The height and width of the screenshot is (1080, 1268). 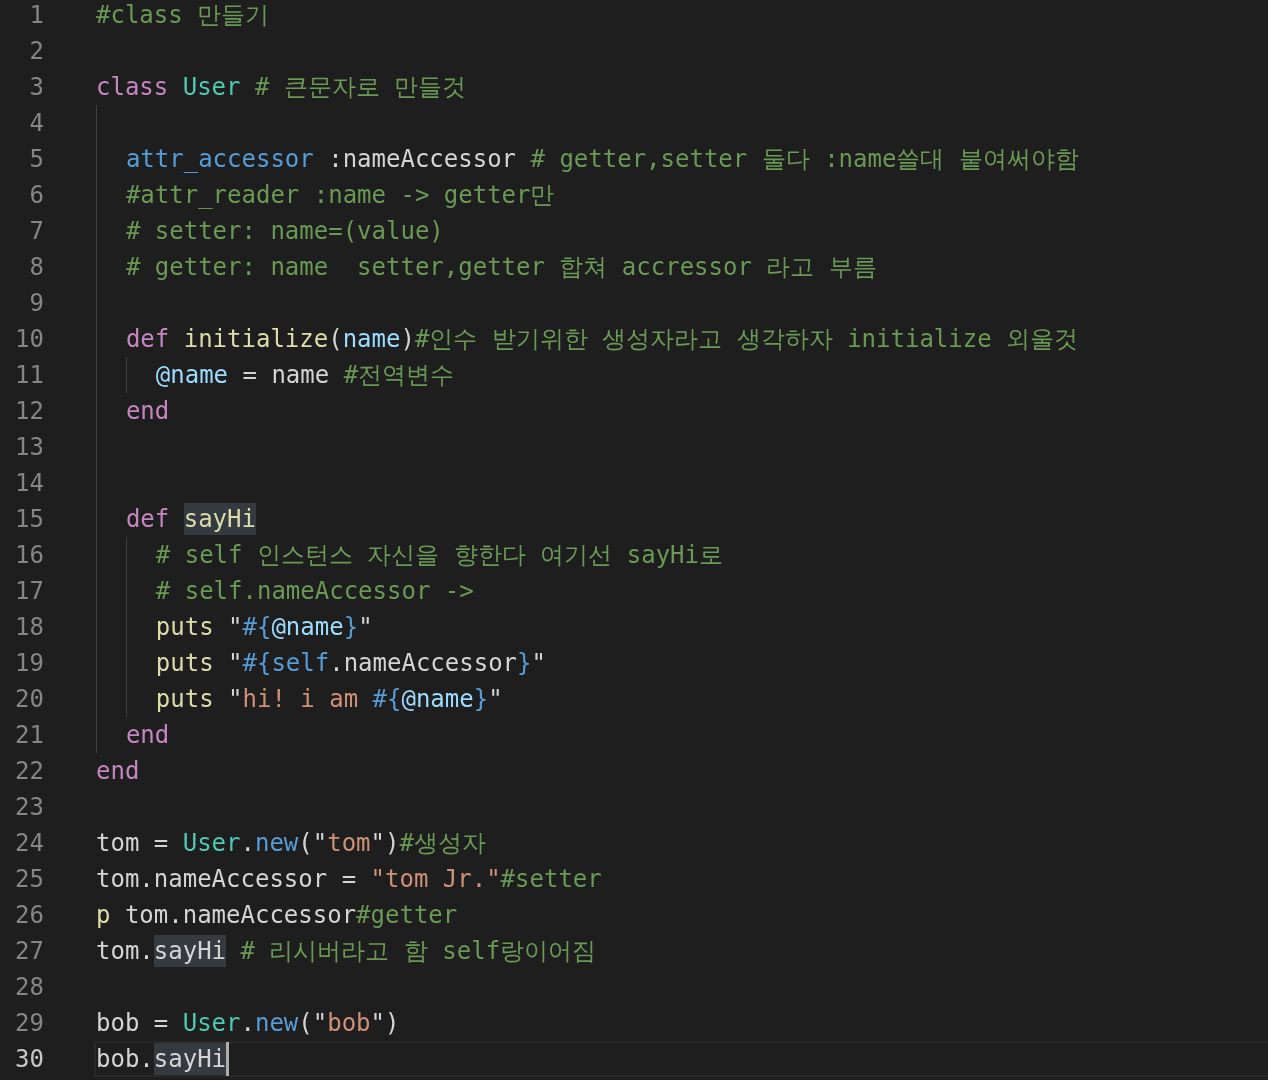 I want to click on code-line: # setter: name=(value), so click(x=681, y=231).